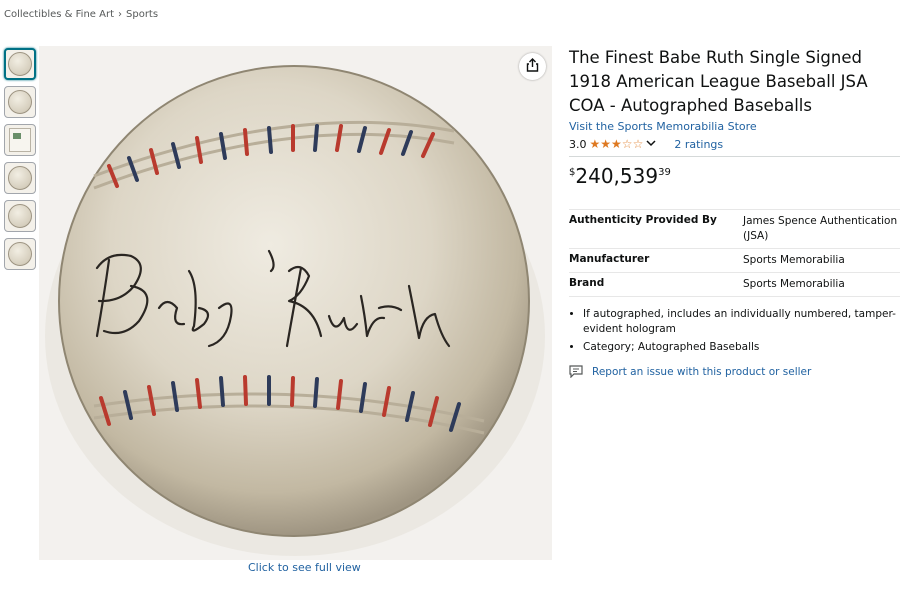 Image resolution: width=913 pixels, height=589 pixels. I want to click on divider, so click(734, 156).